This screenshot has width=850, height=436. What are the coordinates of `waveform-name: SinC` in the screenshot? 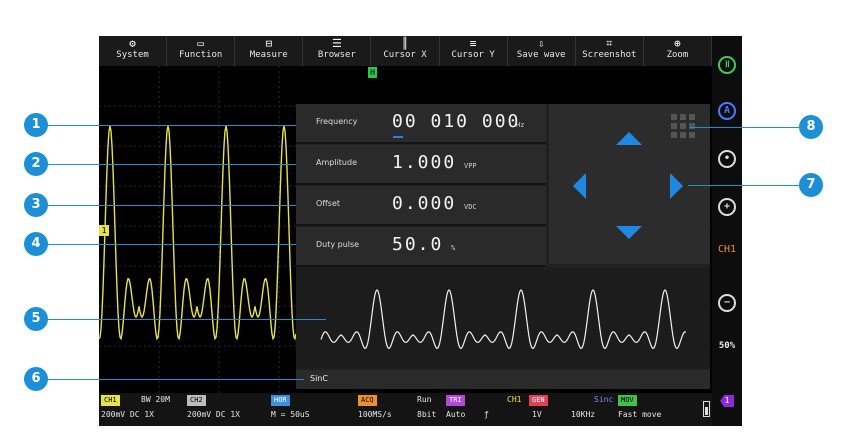 It's located at (319, 378).